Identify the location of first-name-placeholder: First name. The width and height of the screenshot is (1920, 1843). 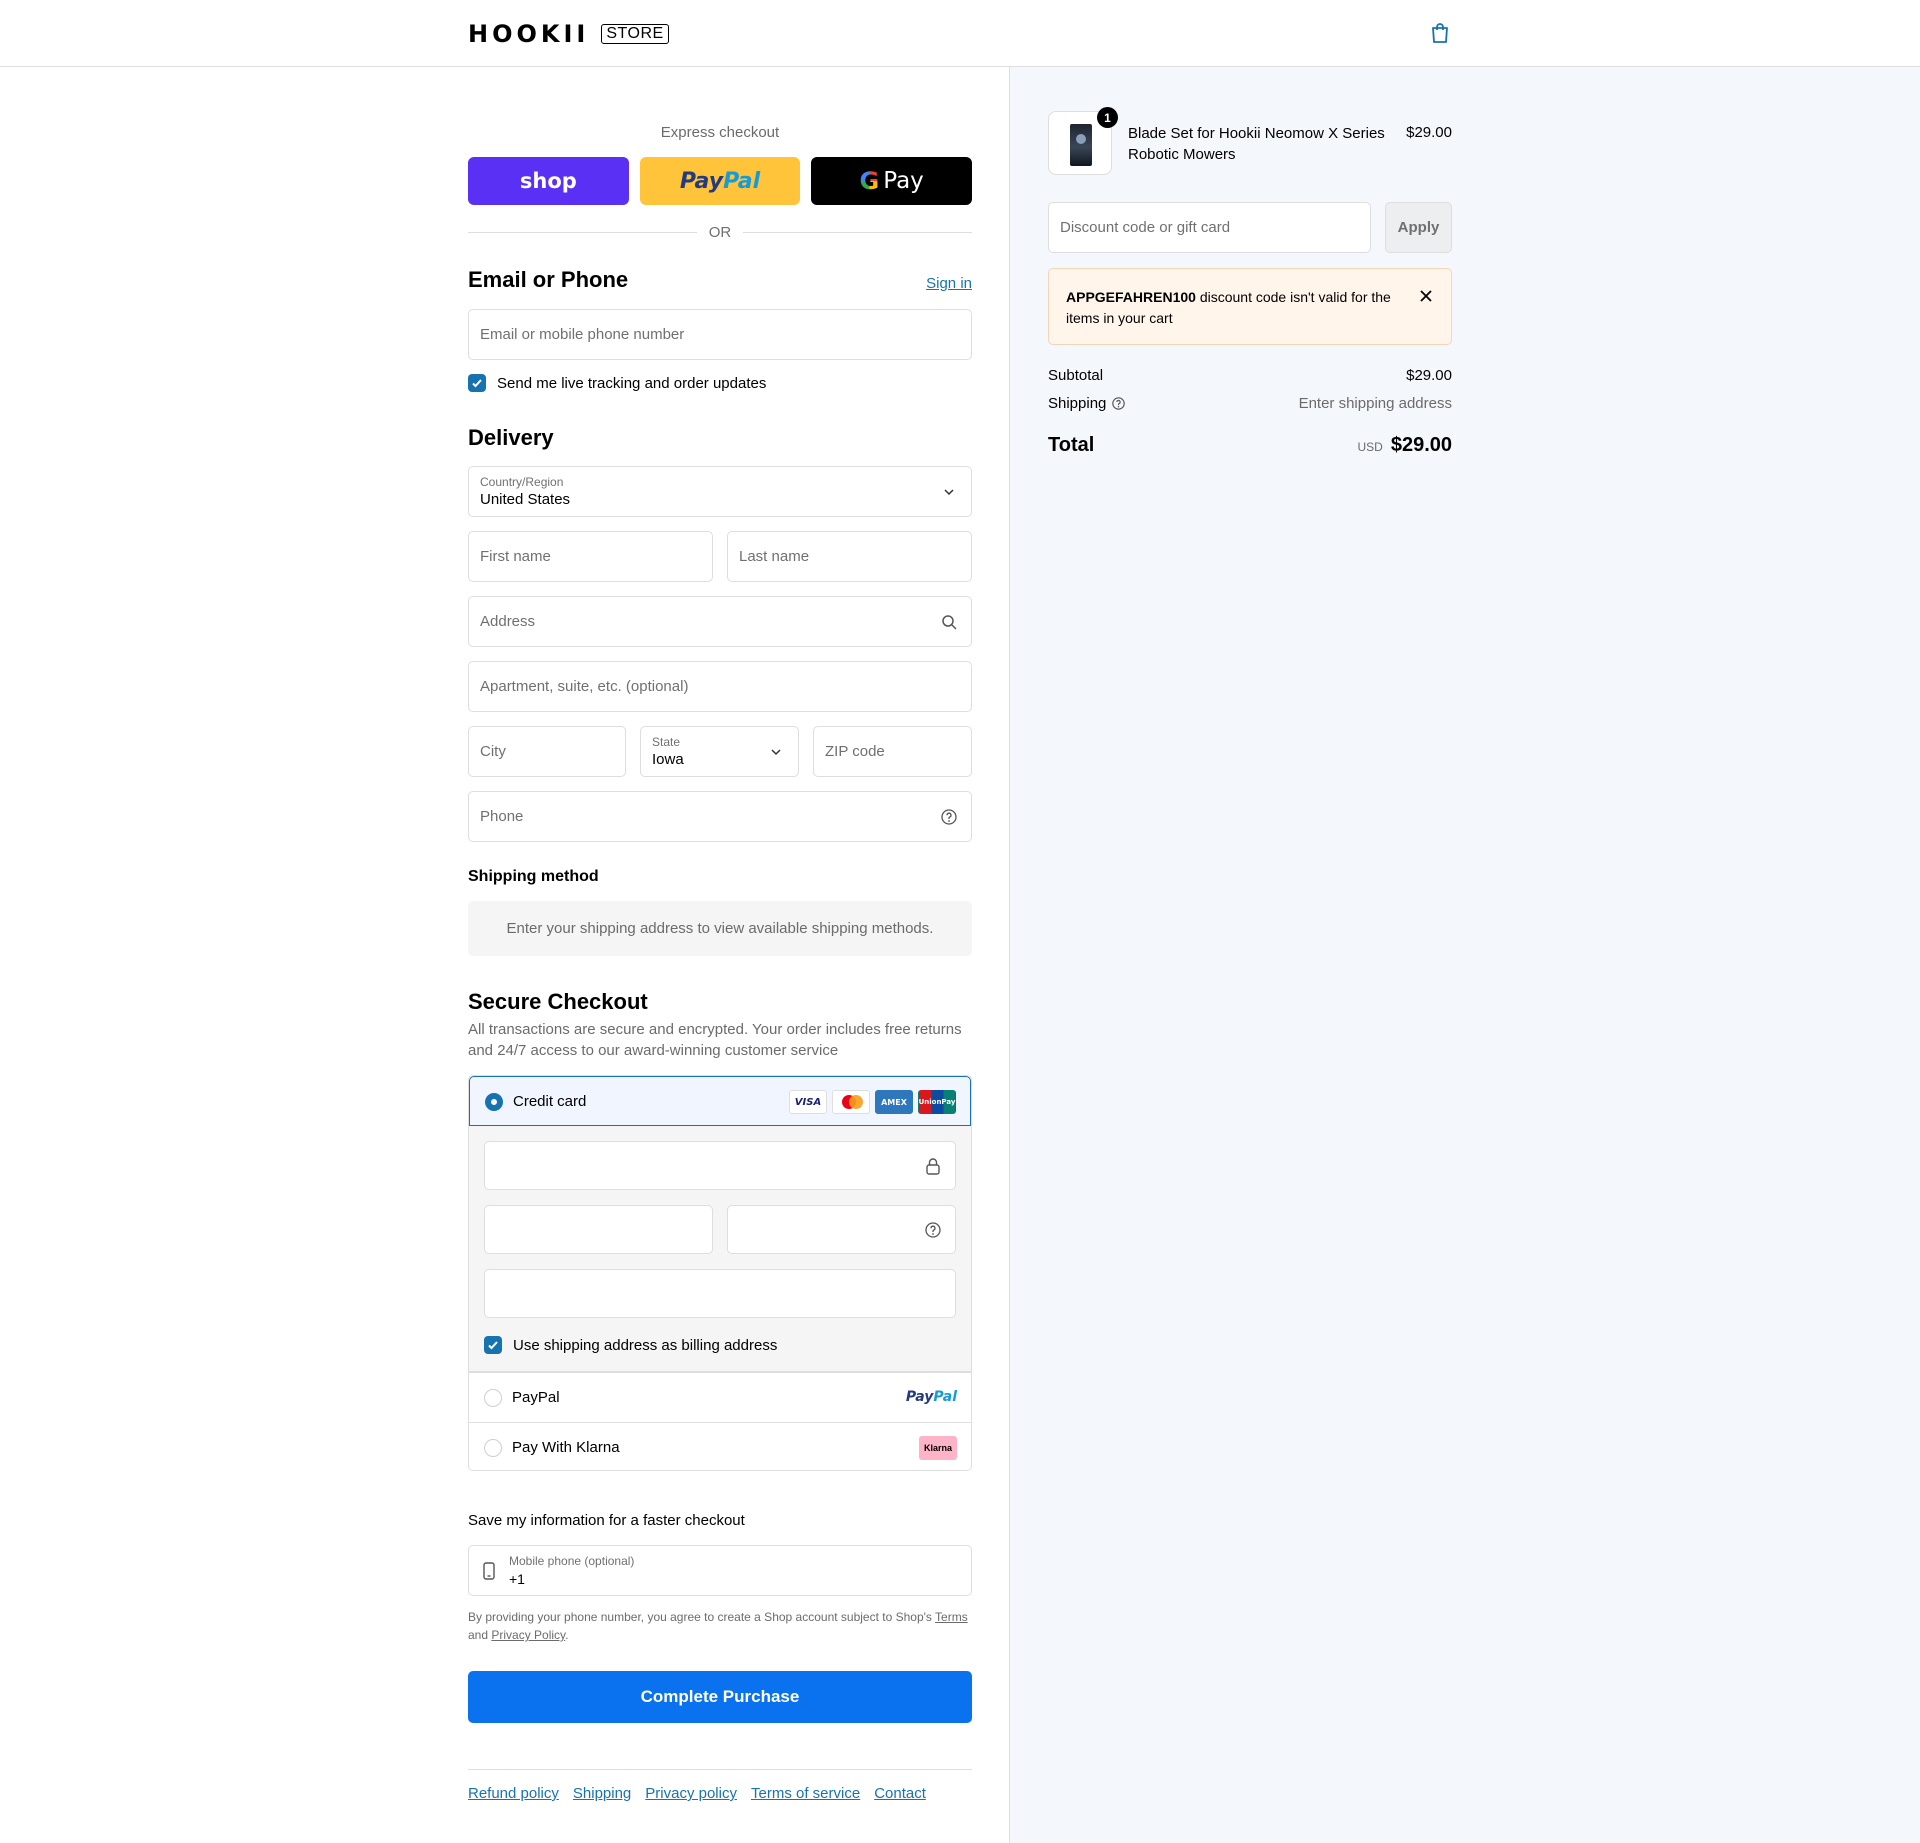
(515, 556).